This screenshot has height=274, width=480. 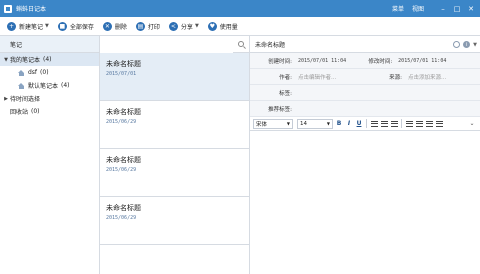 What do you see at coordinates (349, 123) in the screenshot?
I see `italic-icon: I` at bounding box center [349, 123].